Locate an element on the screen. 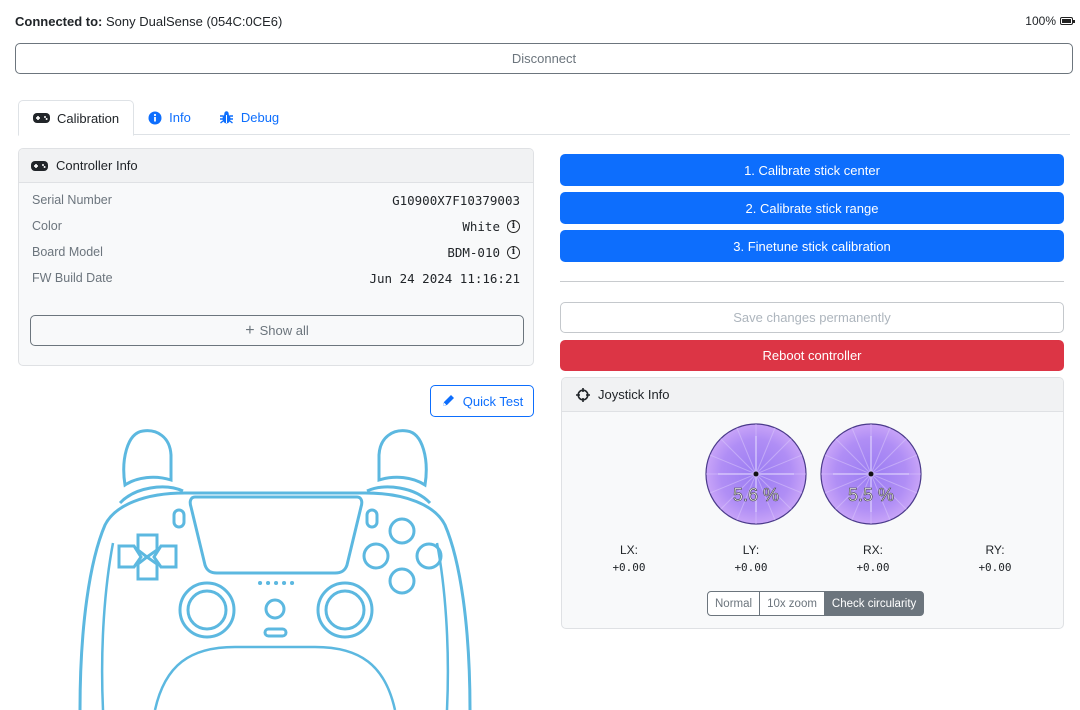 Image resolution: width=1080 pixels, height=710 pixels. info-key: Serial Number is located at coordinates (72, 200).